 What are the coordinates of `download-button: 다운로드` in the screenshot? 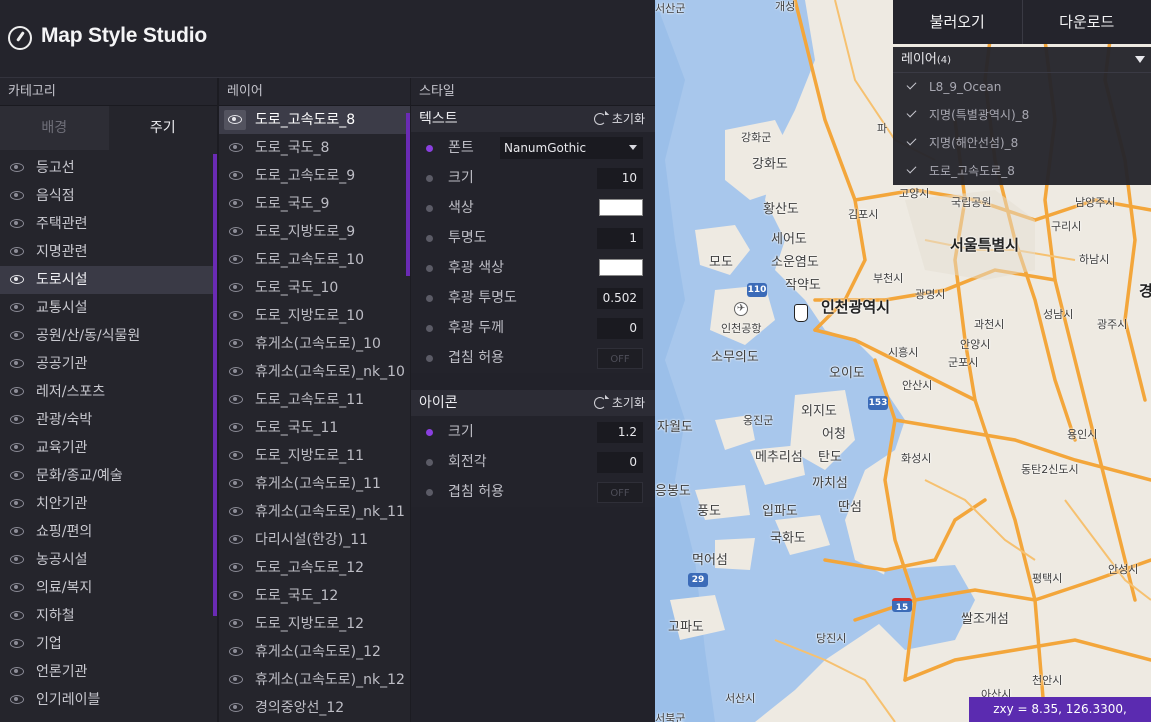 It's located at (1086, 22).